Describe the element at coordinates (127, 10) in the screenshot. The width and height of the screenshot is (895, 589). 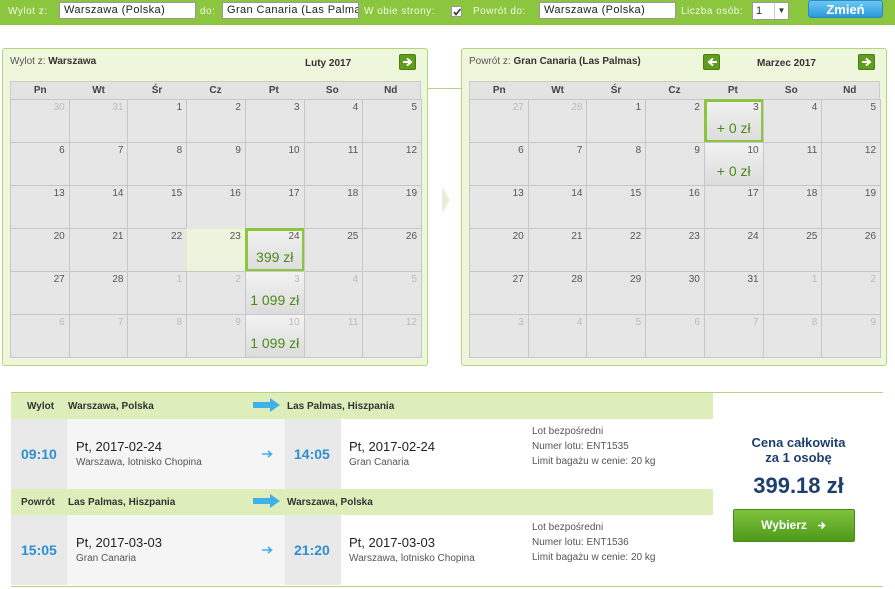
I see `from-field: Warszawa (Polska)` at that location.